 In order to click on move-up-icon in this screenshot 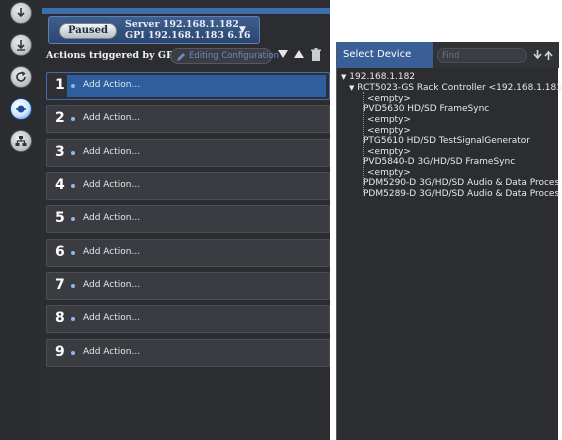, I will do `click(299, 54)`.